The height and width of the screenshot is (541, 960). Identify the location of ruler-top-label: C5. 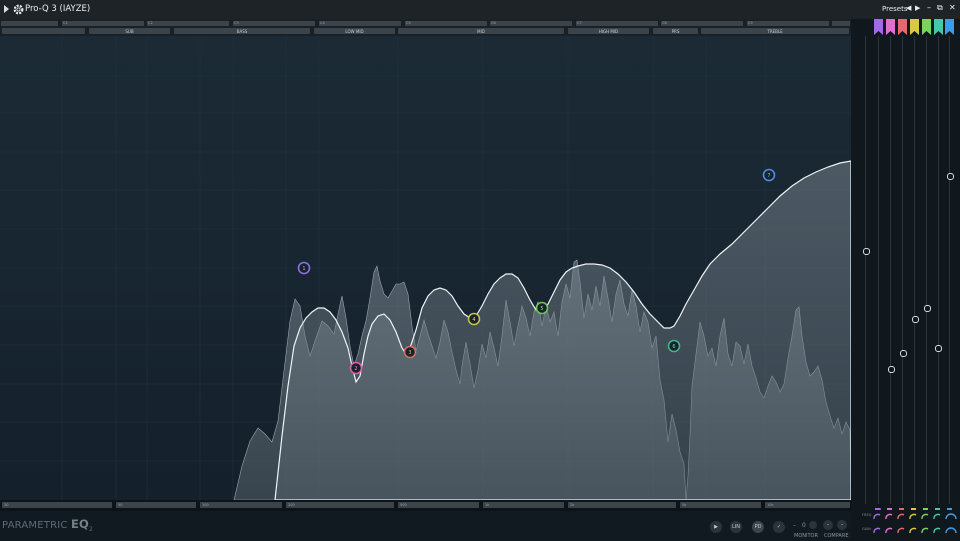
(408, 23).